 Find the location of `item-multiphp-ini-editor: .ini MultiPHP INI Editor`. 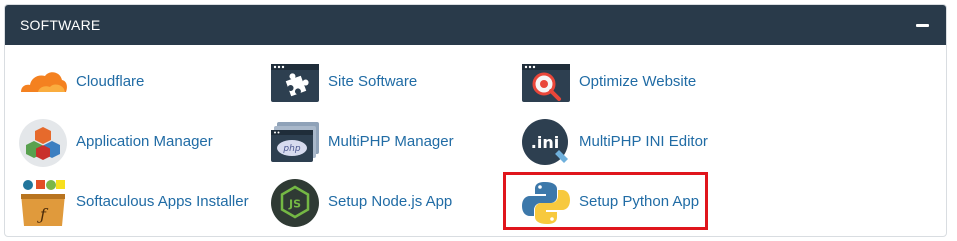

item-multiphp-ini-editor: .ini MultiPHP INI Editor is located at coordinates (621, 143).